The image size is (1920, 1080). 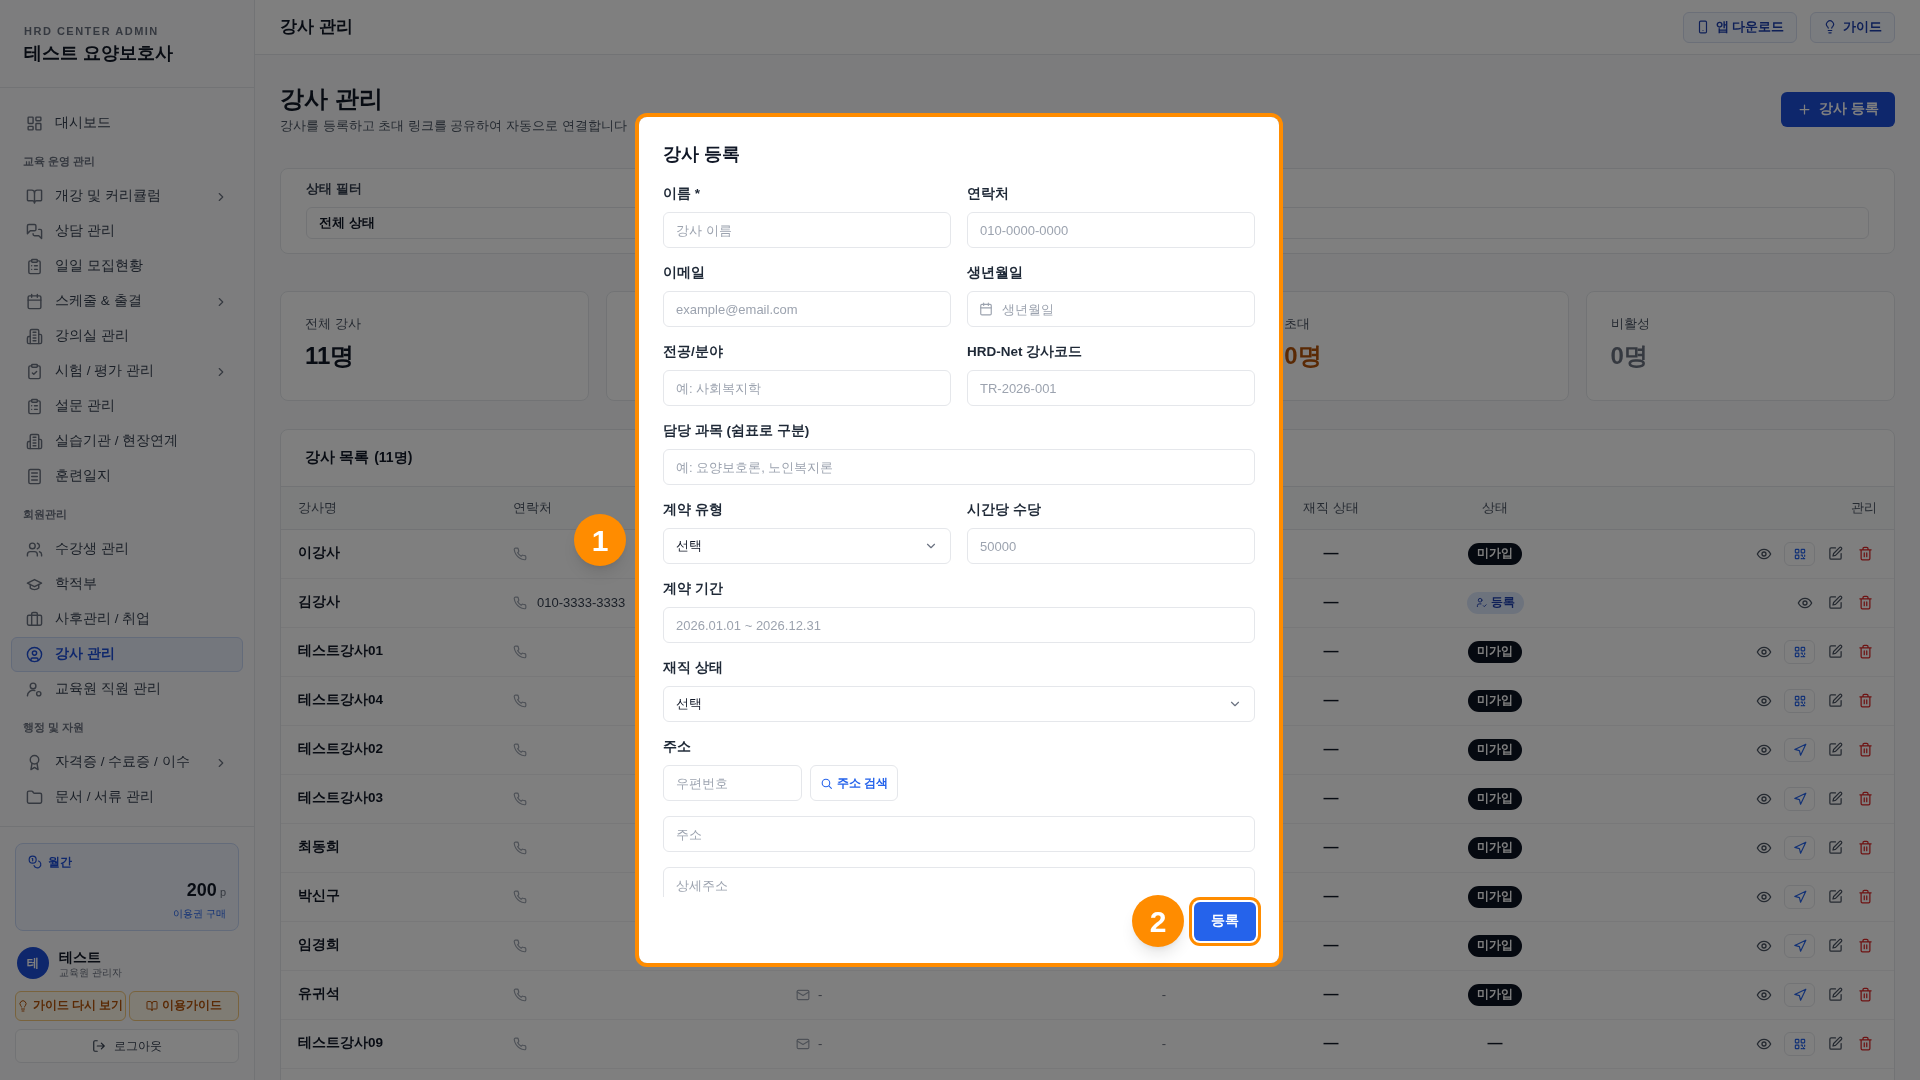 What do you see at coordinates (127, 654) in the screenshot?
I see `nav-item: 강사 관리` at bounding box center [127, 654].